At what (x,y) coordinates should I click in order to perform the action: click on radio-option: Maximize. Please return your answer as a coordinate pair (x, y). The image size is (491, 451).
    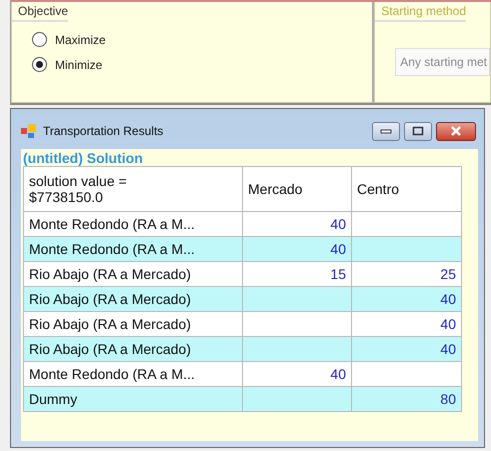
    Looking at the image, I should click on (202, 39).